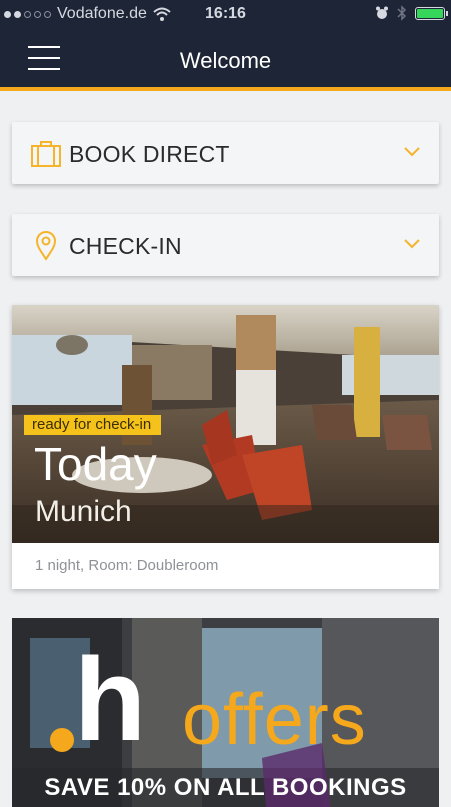 Image resolution: width=451 pixels, height=807 pixels. Describe the element at coordinates (225, 89) in the screenshot. I see `accent-divider` at that location.